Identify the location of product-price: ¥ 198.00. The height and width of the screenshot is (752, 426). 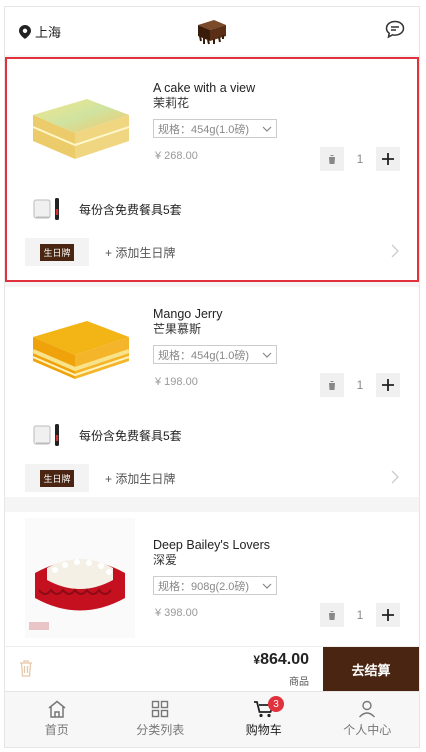
(176, 382).